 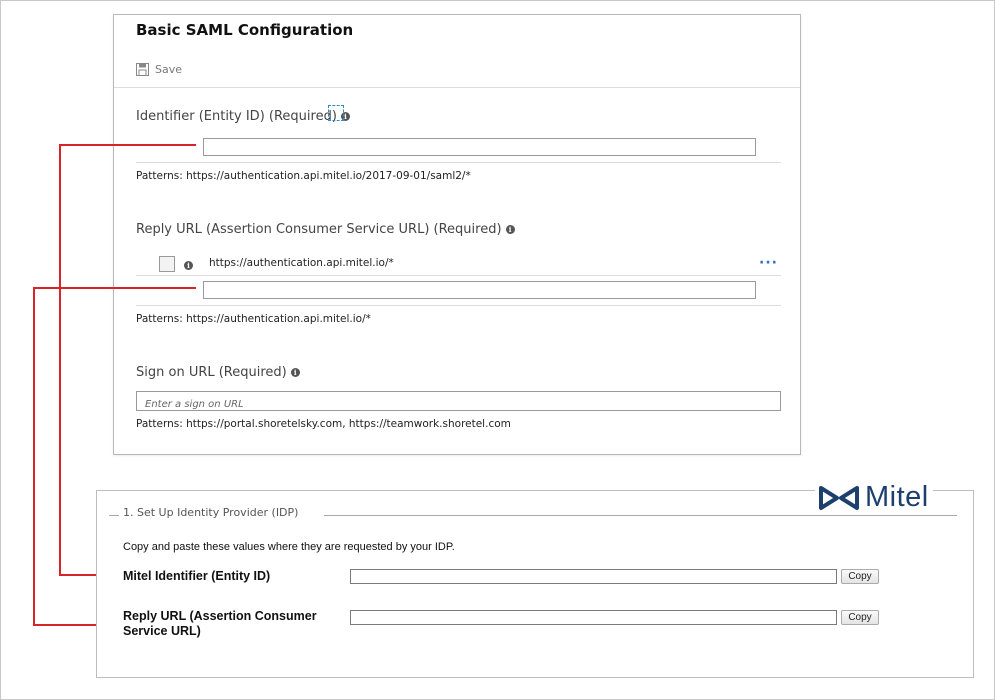 I want to click on identifier-label-text: Identifier (Entity ID) (Required), so click(x=236, y=116).